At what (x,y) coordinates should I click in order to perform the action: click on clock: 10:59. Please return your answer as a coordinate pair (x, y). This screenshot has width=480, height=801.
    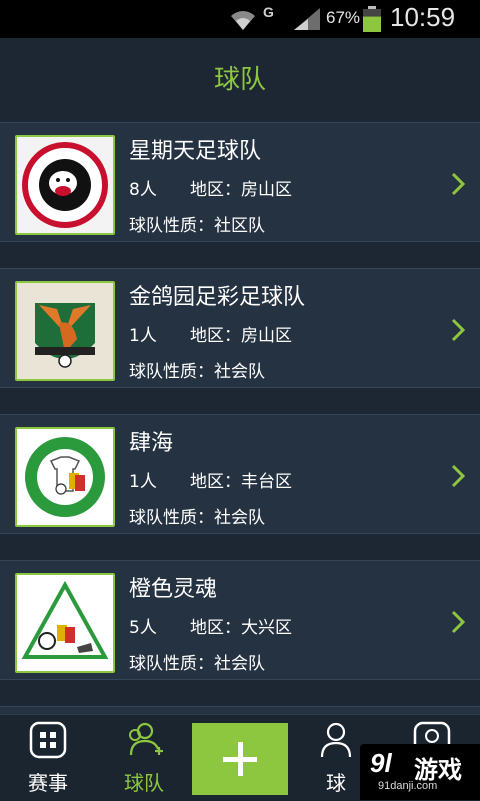
    Looking at the image, I should click on (423, 17).